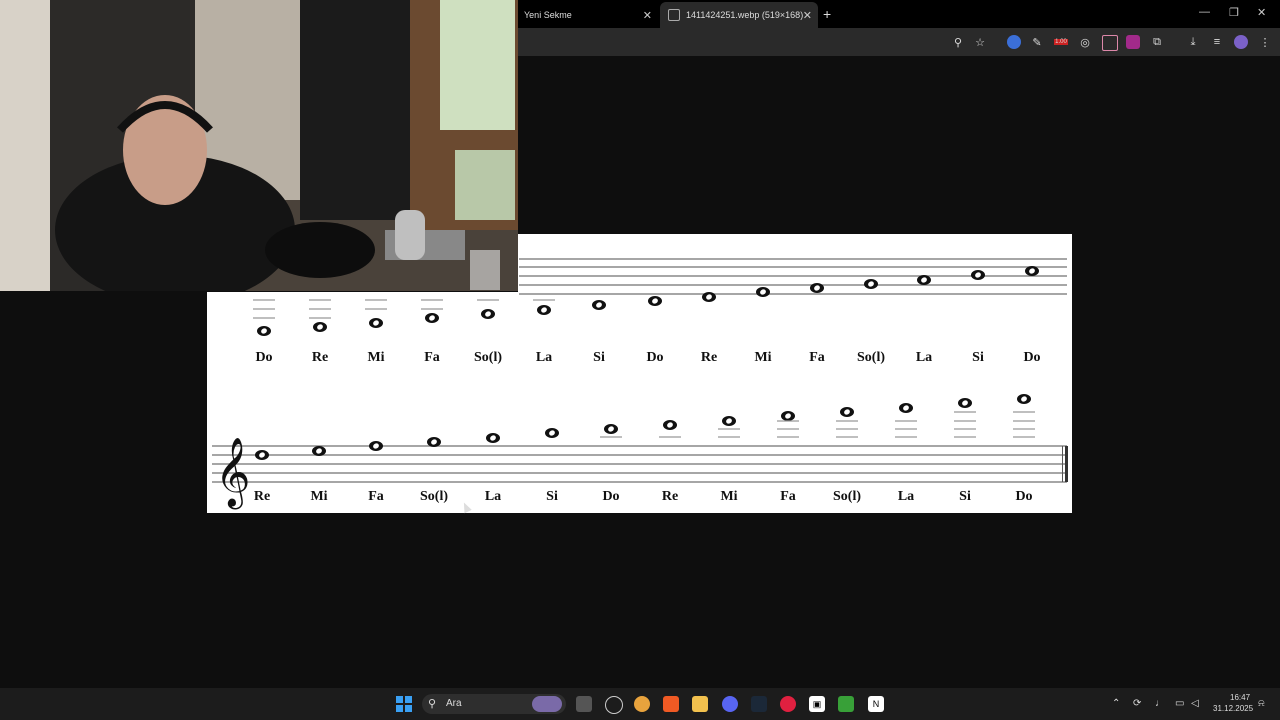 The width and height of the screenshot is (1280, 720). What do you see at coordinates (876, 704) in the screenshot?
I see `notion-icon: N` at bounding box center [876, 704].